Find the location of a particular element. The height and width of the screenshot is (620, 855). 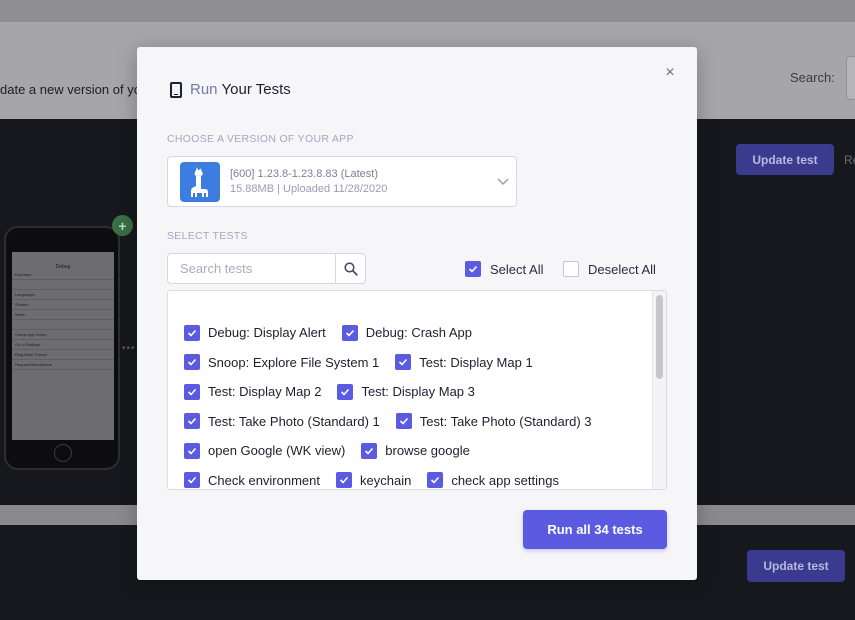

test-checkbox-item: check app settings is located at coordinates (493, 480).